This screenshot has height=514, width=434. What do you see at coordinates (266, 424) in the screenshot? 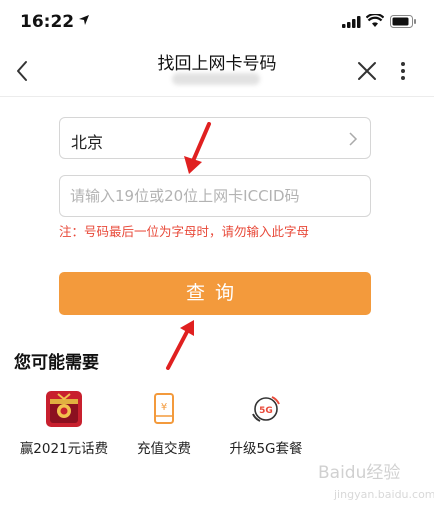
I see `service-item-5g: 5G 升级5G套餐` at bounding box center [266, 424].